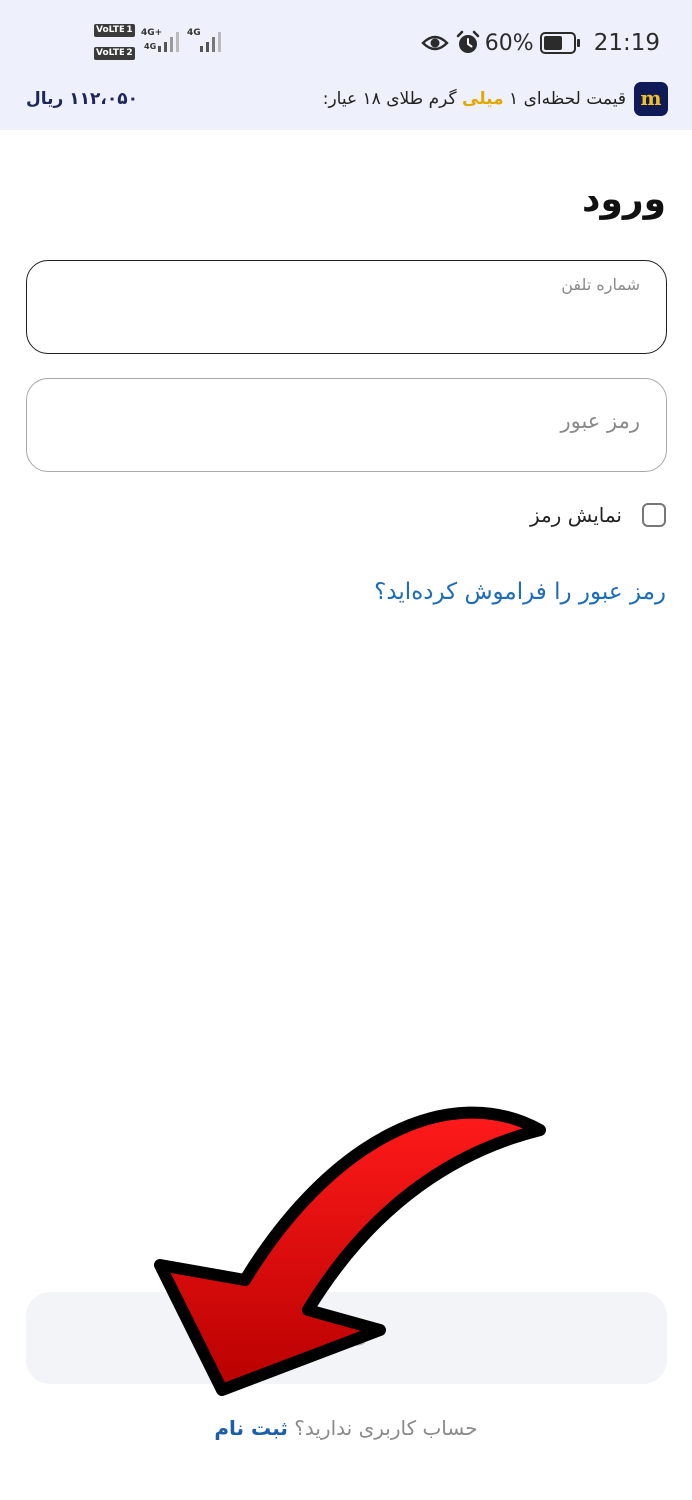  I want to click on show-password-toggle: نمایش رمز, so click(598, 515).